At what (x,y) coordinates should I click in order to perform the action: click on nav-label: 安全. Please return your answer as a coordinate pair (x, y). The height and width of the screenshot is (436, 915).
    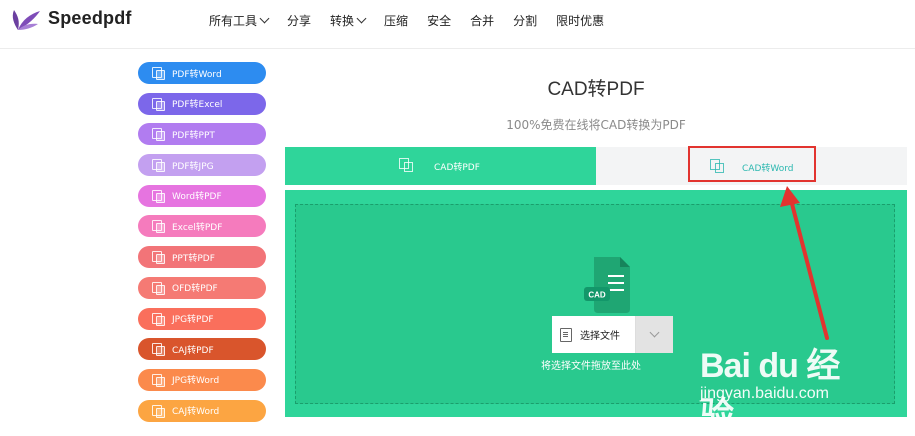
    Looking at the image, I should click on (439, 21).